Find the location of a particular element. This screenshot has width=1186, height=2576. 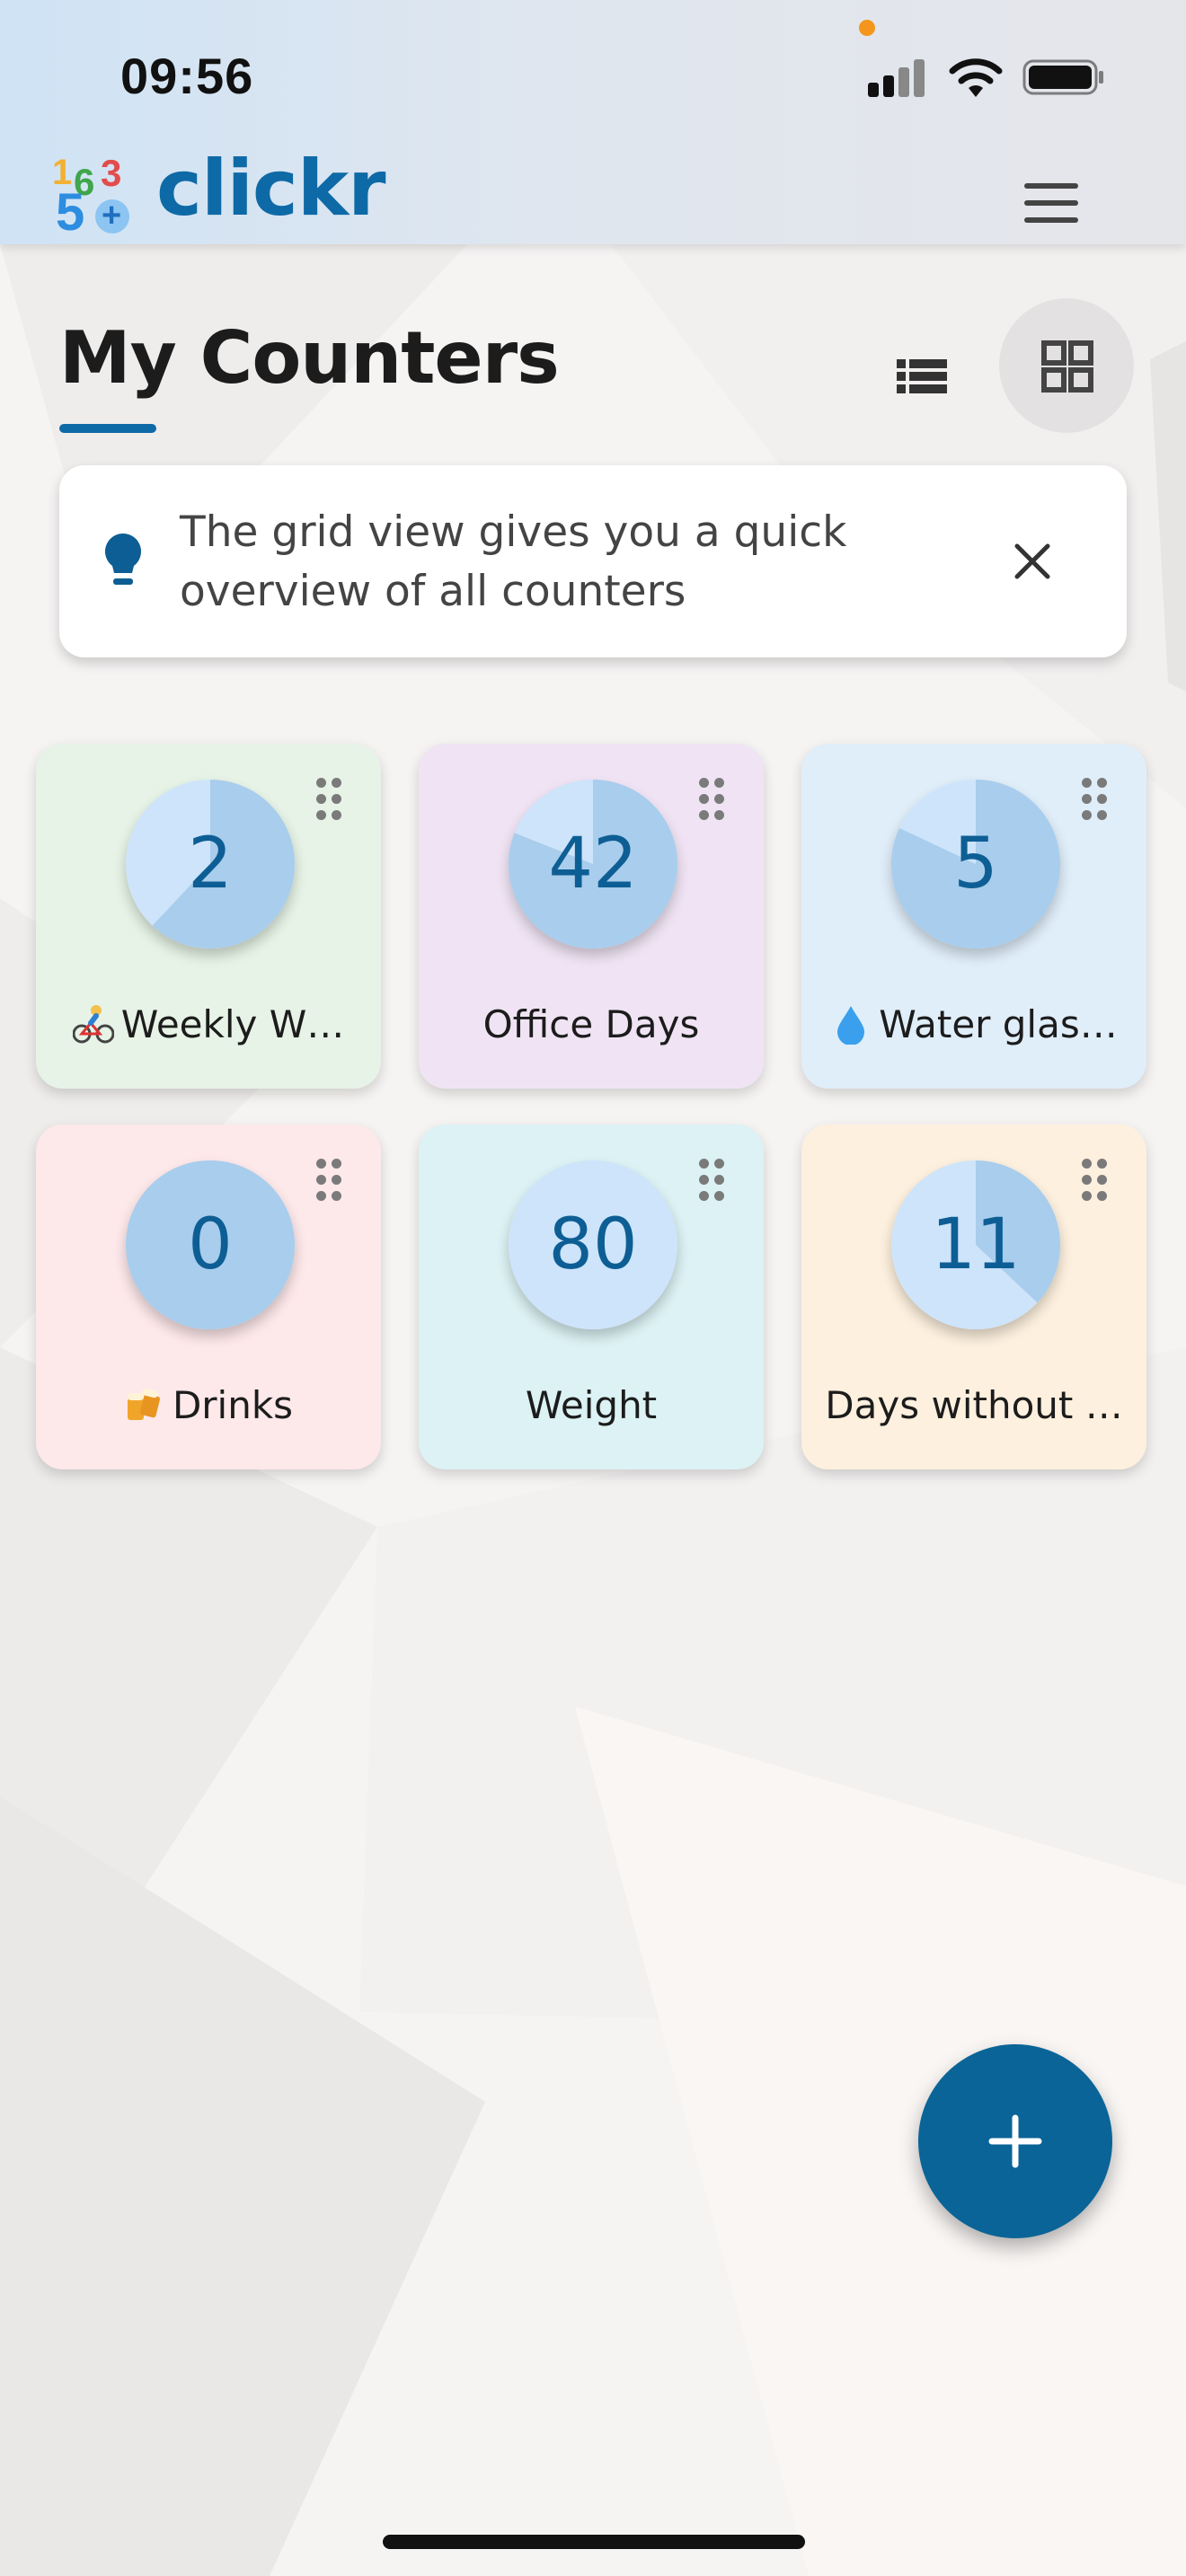

counter-value: 5 is located at coordinates (975, 864).